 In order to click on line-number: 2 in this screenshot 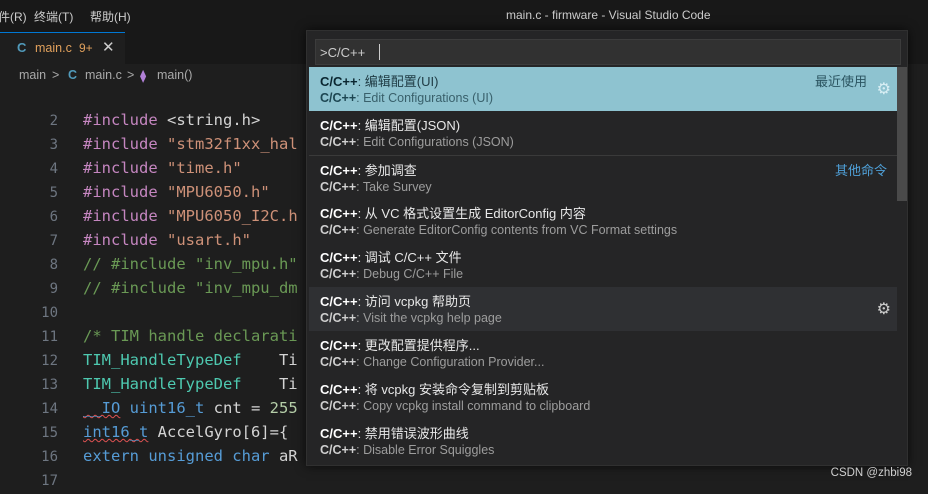, I will do `click(53, 121)`.